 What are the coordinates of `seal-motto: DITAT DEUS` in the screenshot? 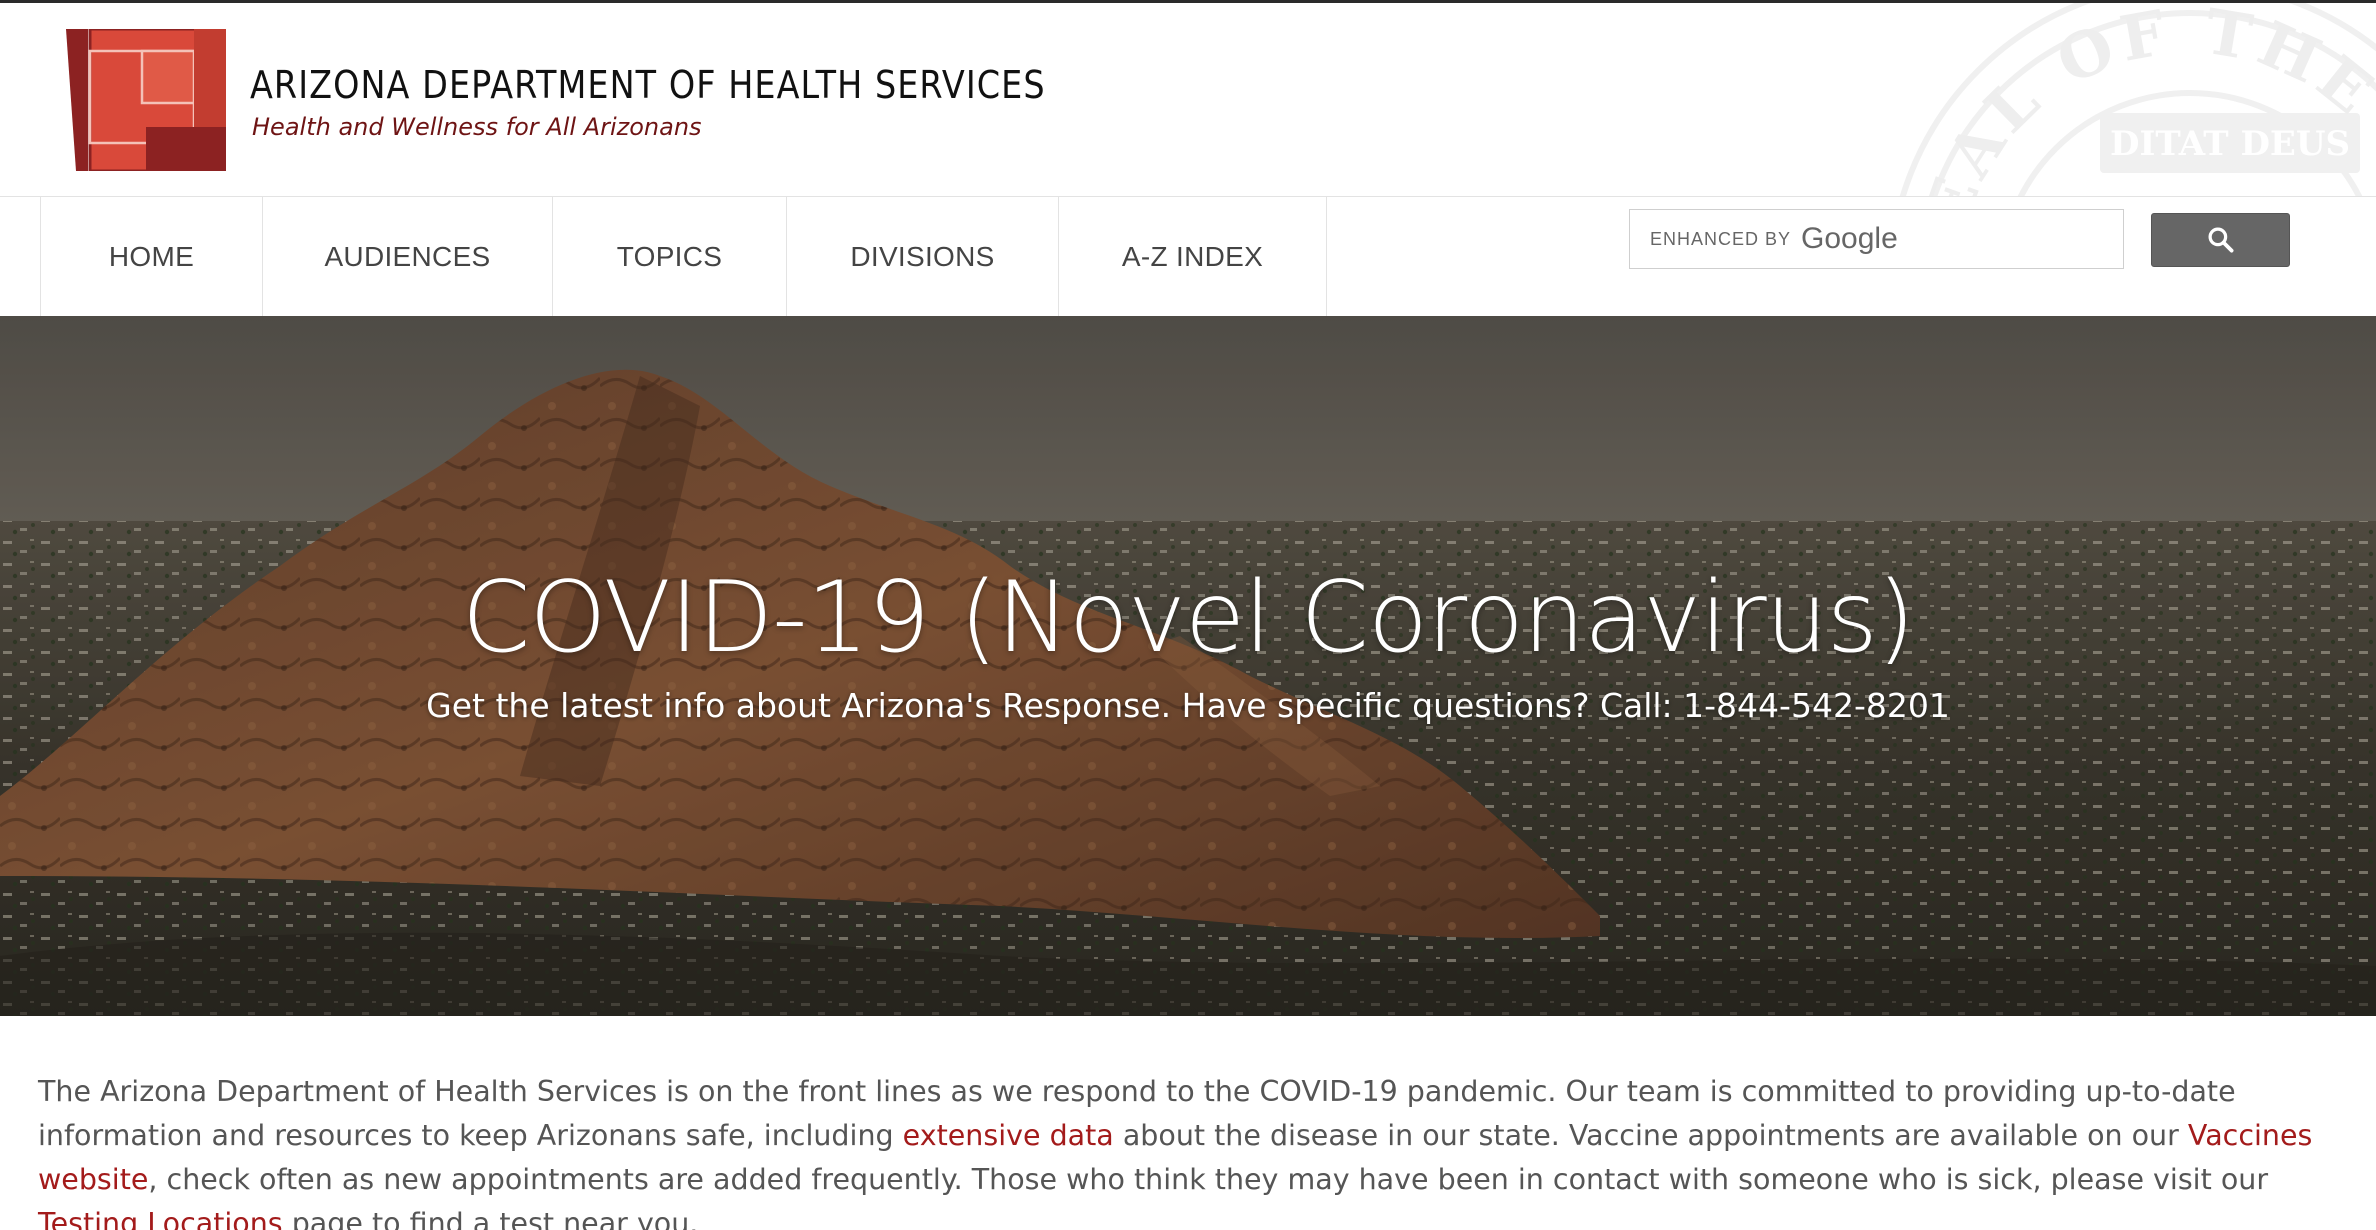 It's located at (2230, 144).